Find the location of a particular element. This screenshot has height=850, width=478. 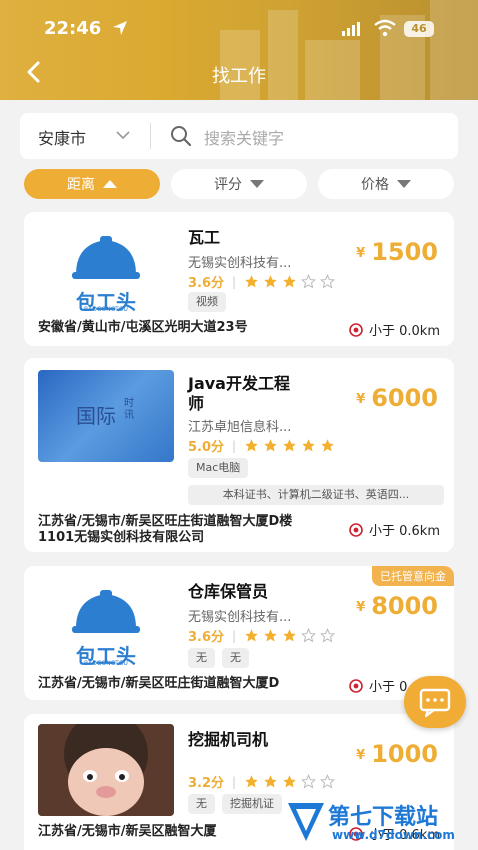

salary-value: 6000 is located at coordinates (404, 398).